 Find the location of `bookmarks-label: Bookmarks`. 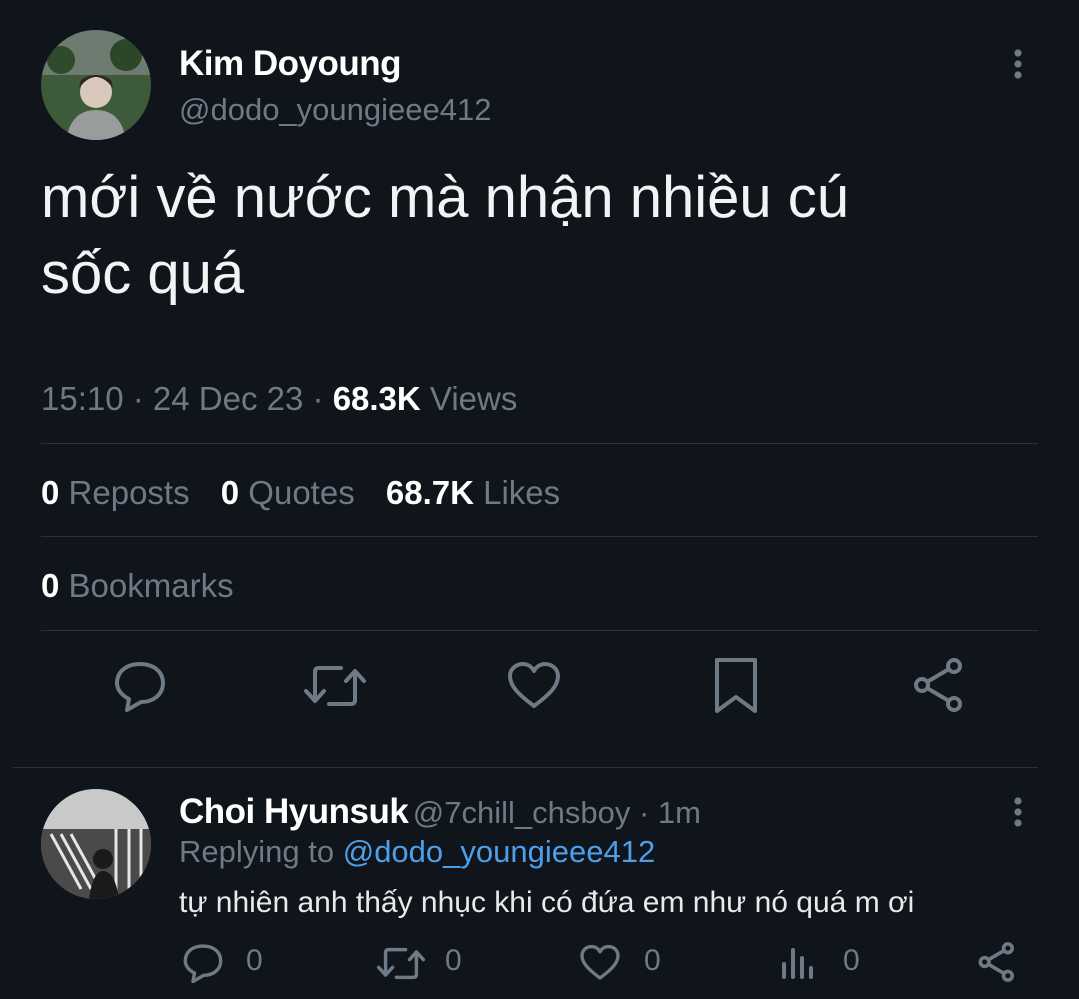

bookmarks-label: Bookmarks is located at coordinates (151, 585).